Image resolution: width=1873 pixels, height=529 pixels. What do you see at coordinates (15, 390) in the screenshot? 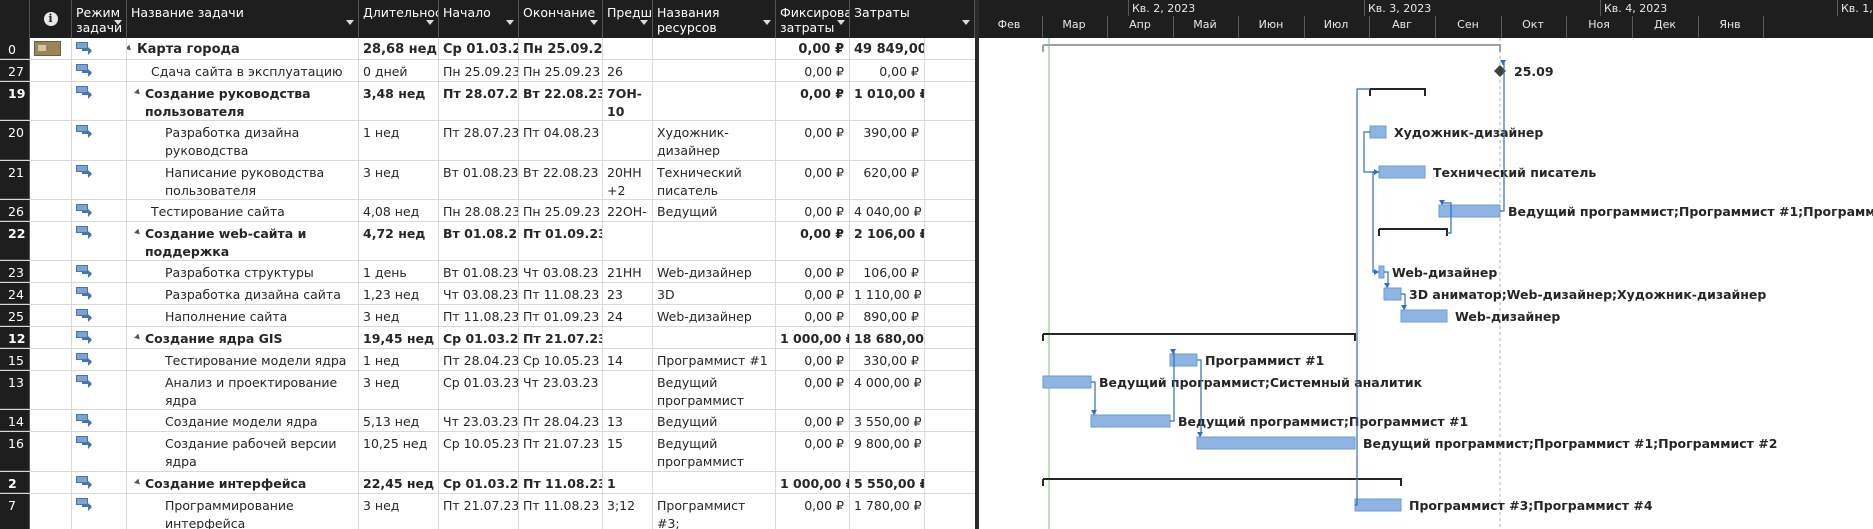
I see `cell-id: 13` at bounding box center [15, 390].